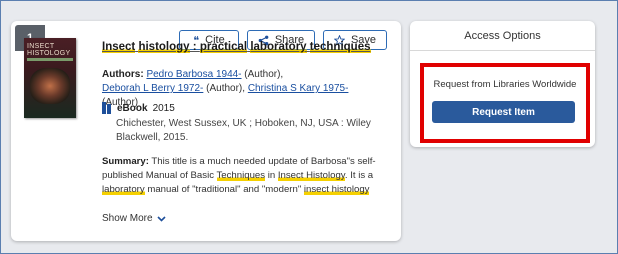  What do you see at coordinates (164, 47) in the screenshot?
I see `title-word-highlight: histology` at bounding box center [164, 47].